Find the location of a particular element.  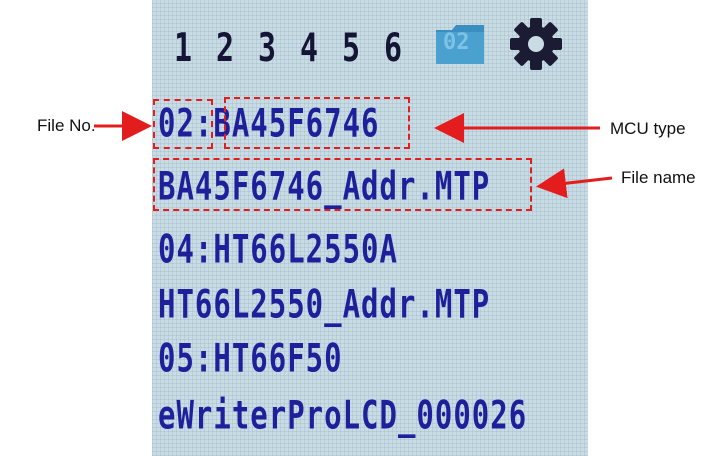

file-no-highlight is located at coordinates (183, 124).